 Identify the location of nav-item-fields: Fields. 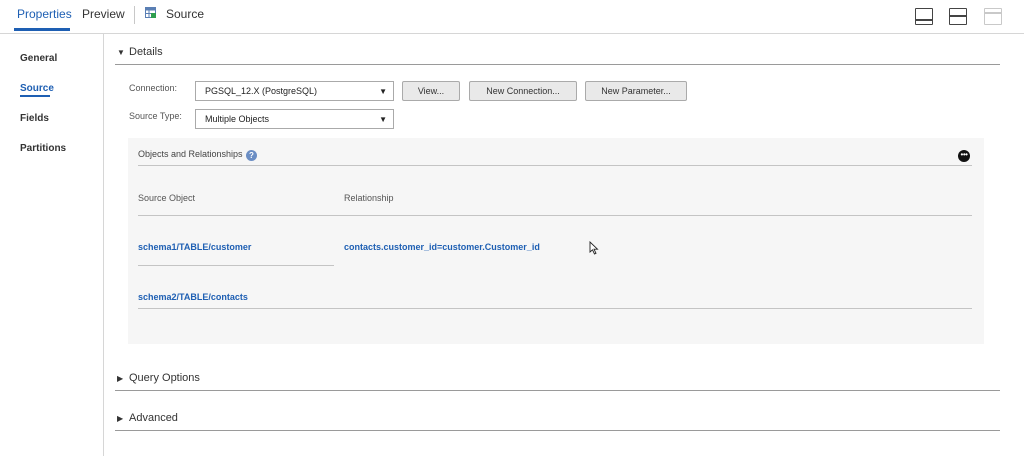
(34, 118).